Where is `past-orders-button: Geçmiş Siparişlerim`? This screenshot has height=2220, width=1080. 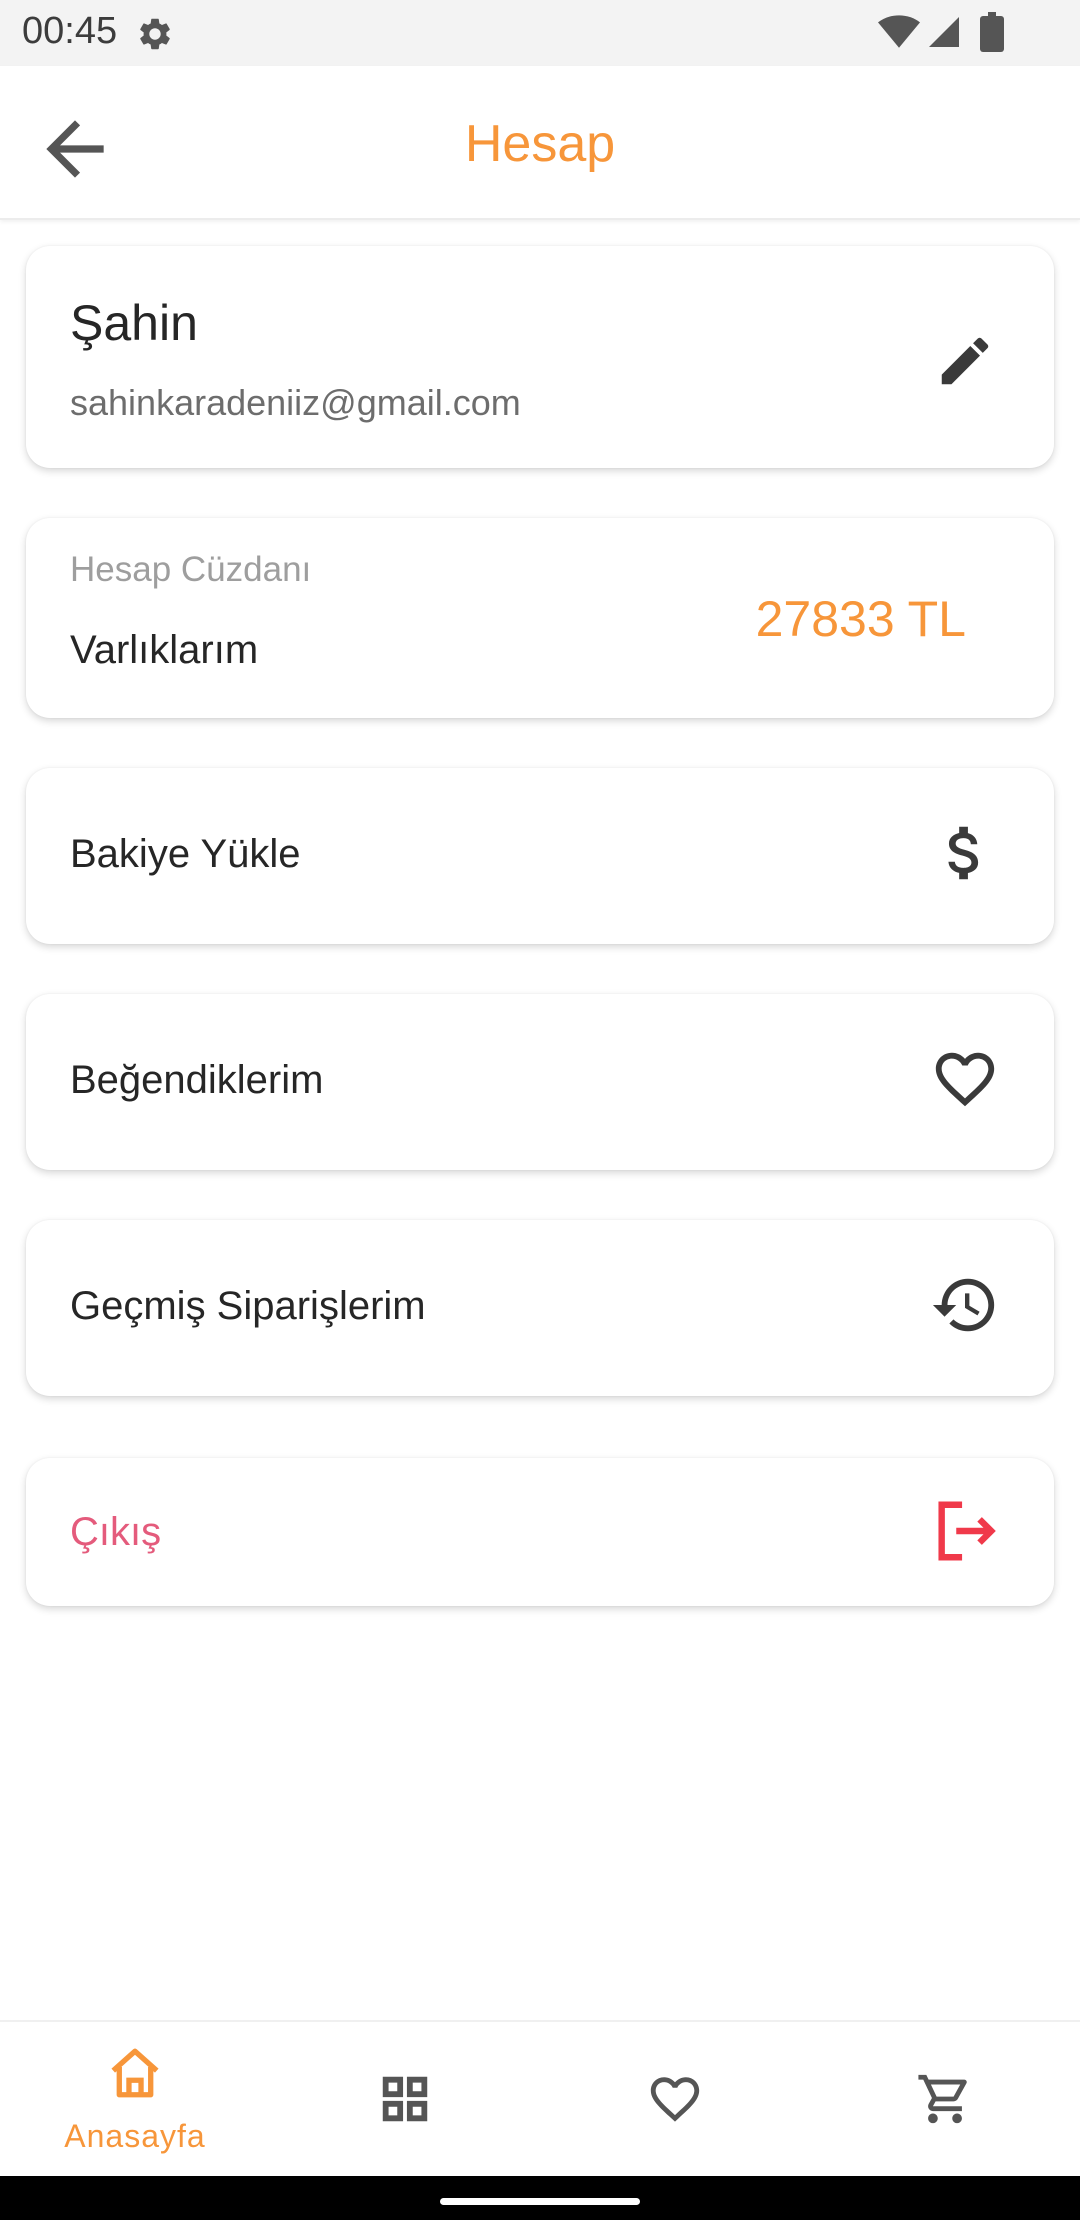
past-orders-button: Geçmiş Siparişlerim is located at coordinates (540, 1308).